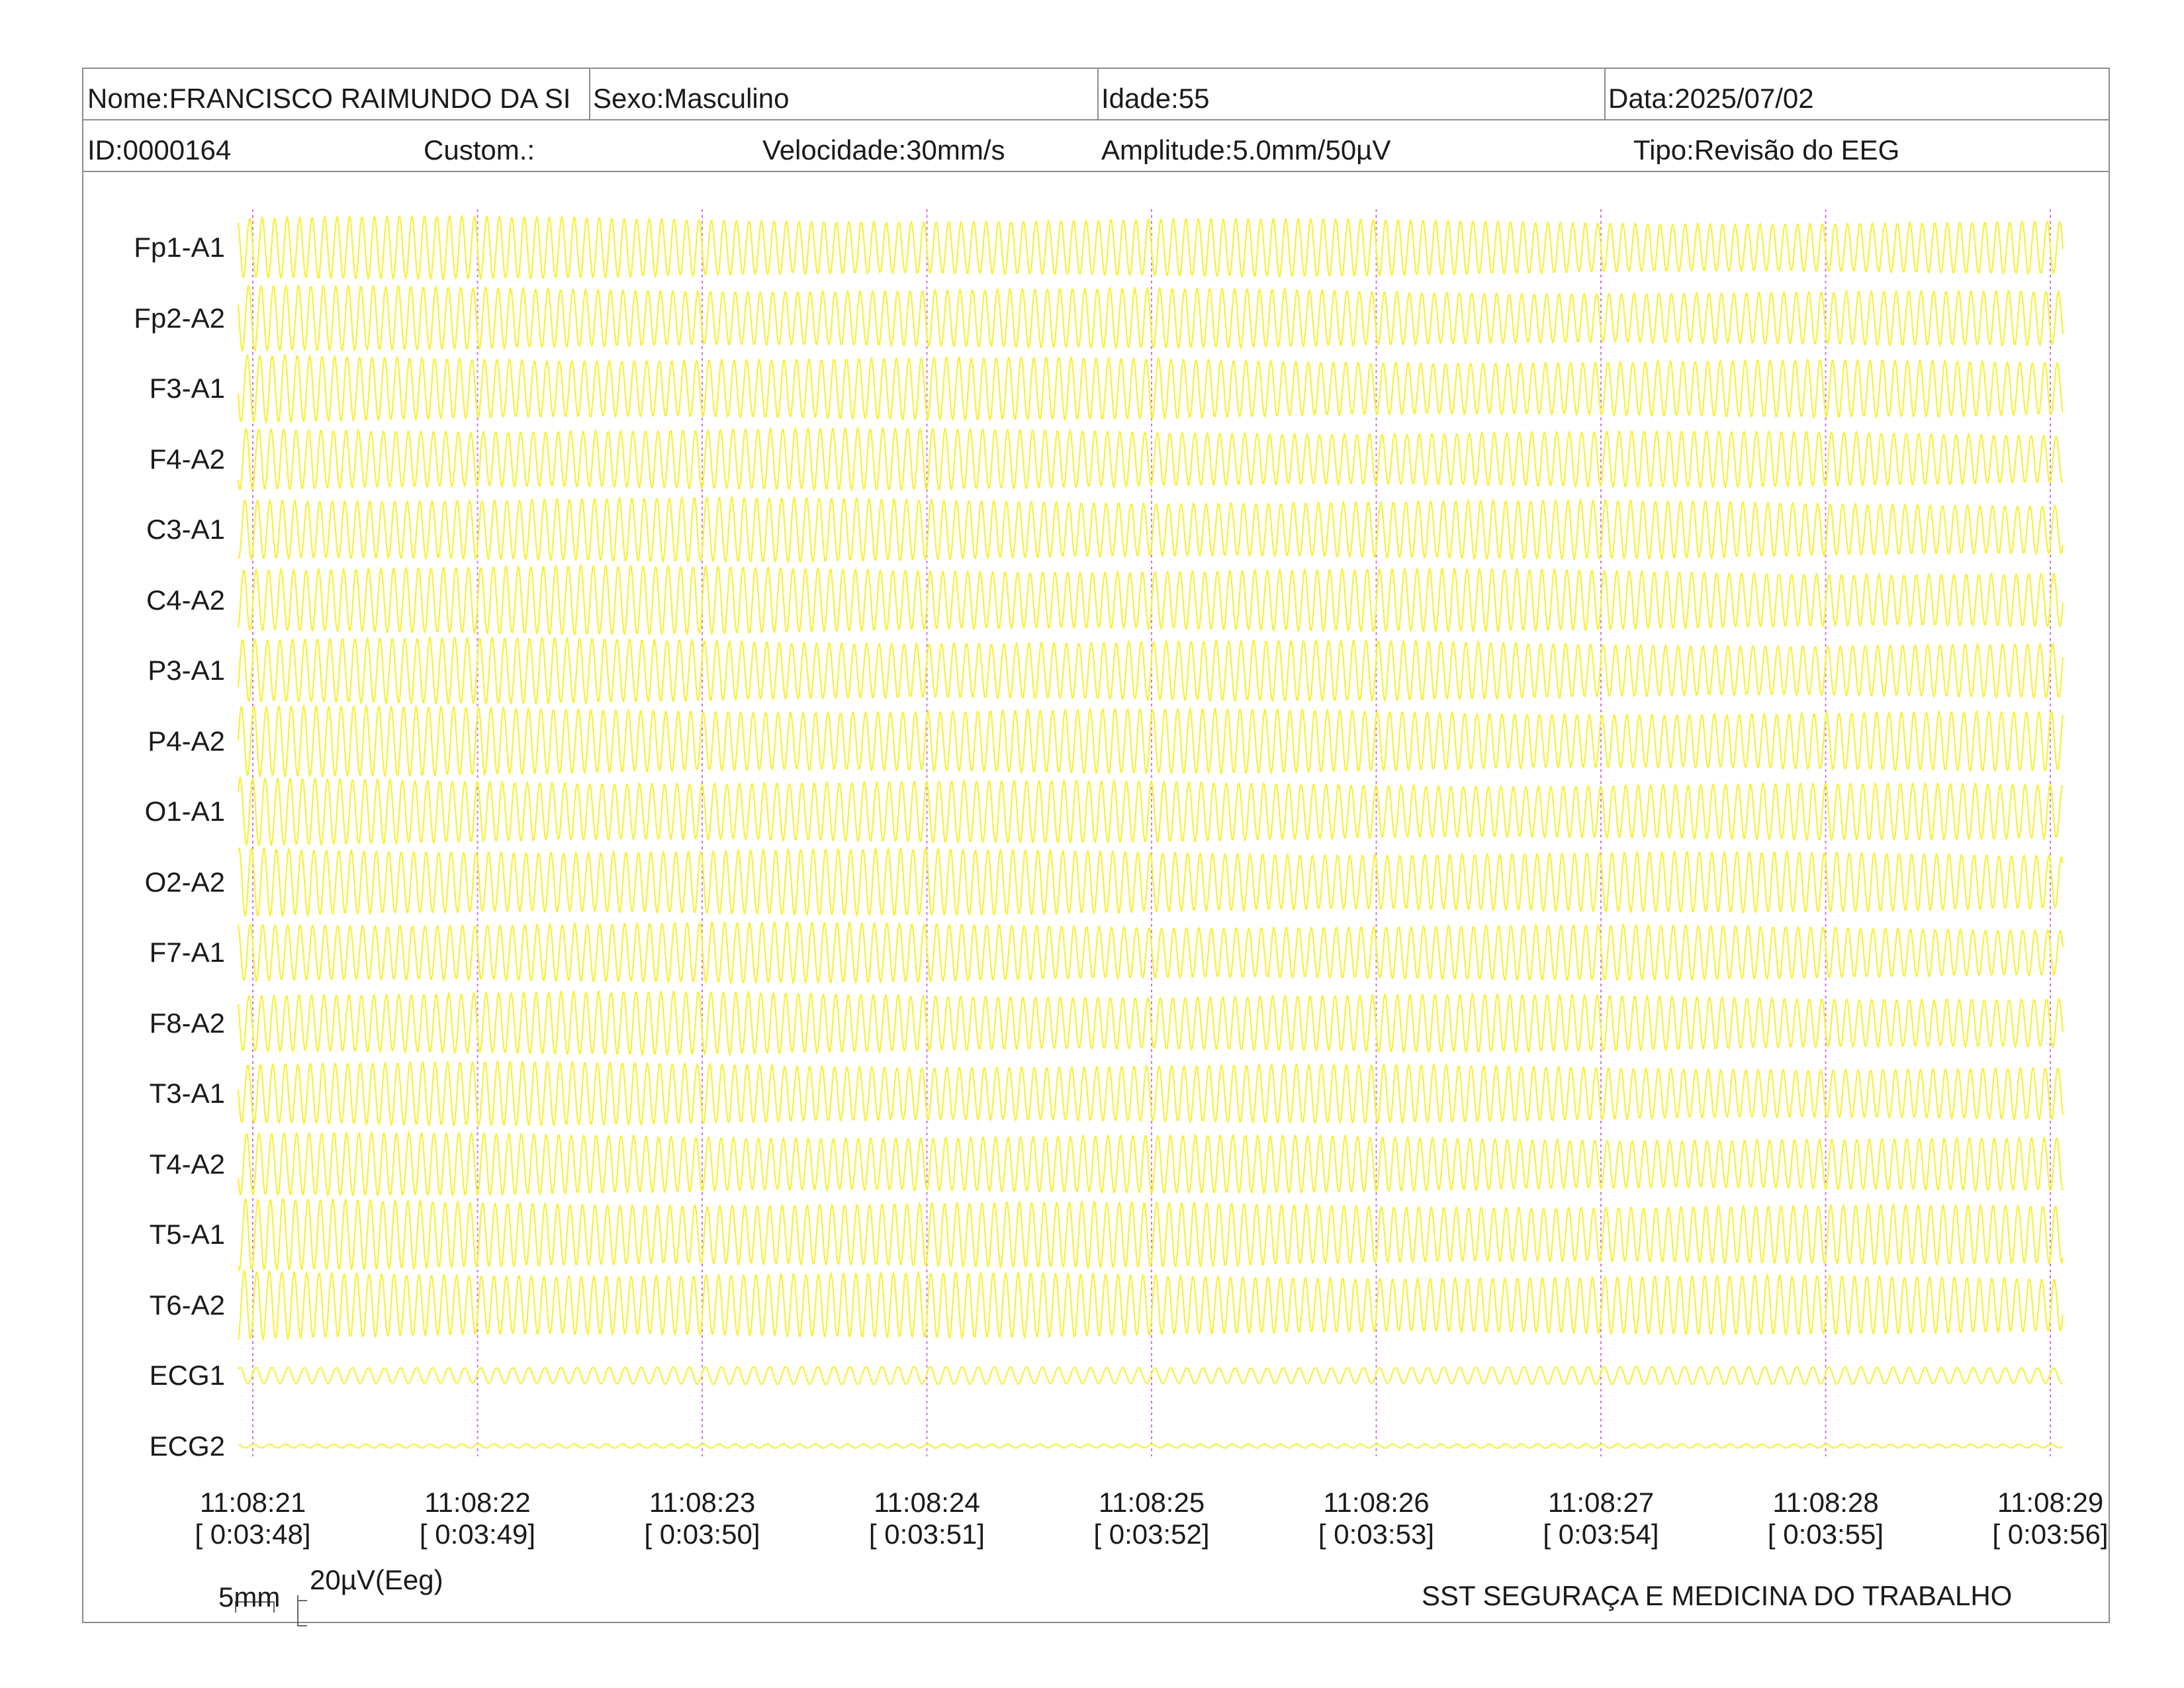 This screenshot has width=2184, height=1688. I want to click on amplitude-scale-label: 20µV(Eeg), so click(376, 1579).